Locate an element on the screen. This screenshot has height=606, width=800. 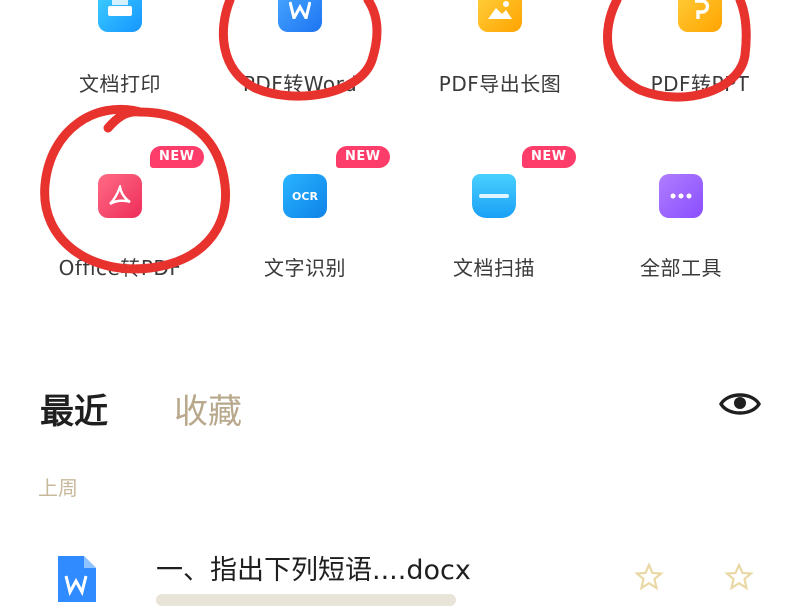
section-label-last-week: 上周 is located at coordinates (58, 488).